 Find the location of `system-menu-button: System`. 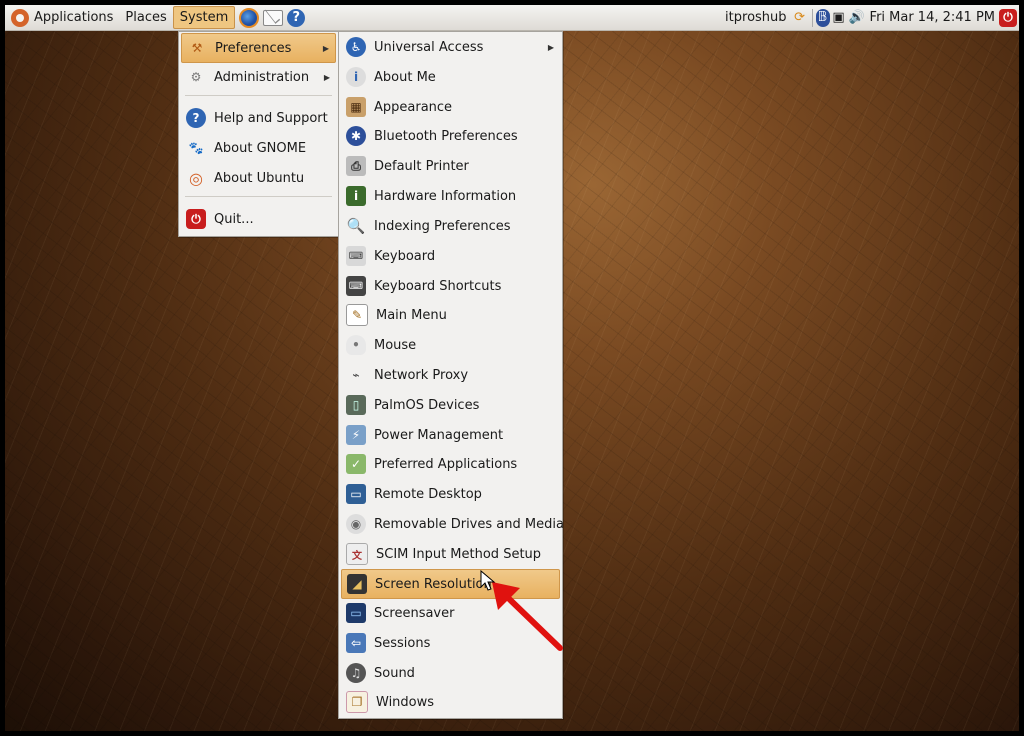

system-menu-button: System is located at coordinates (204, 17).